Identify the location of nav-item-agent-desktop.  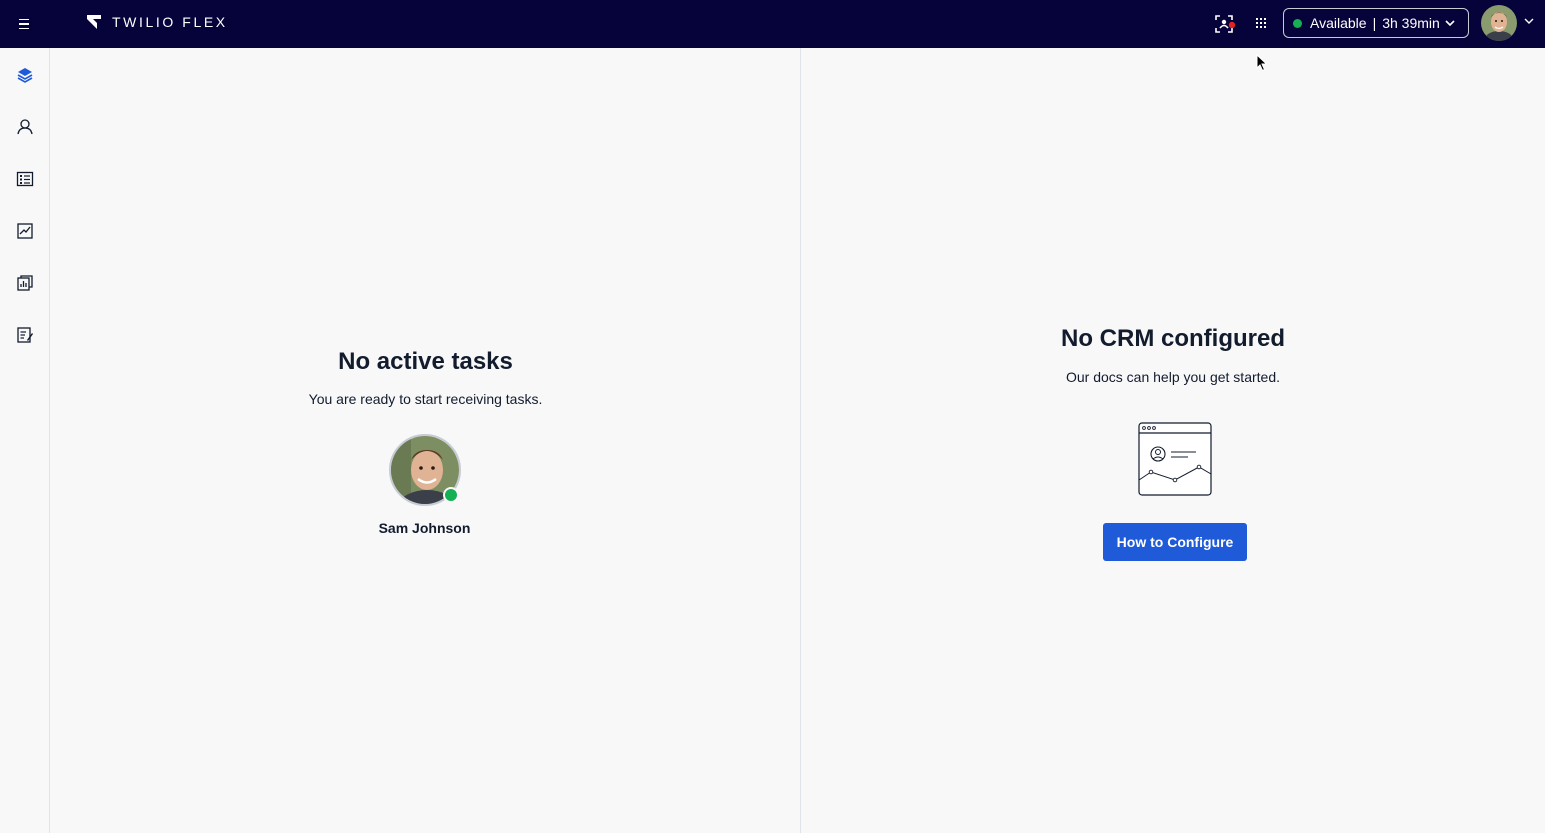
(25, 75).